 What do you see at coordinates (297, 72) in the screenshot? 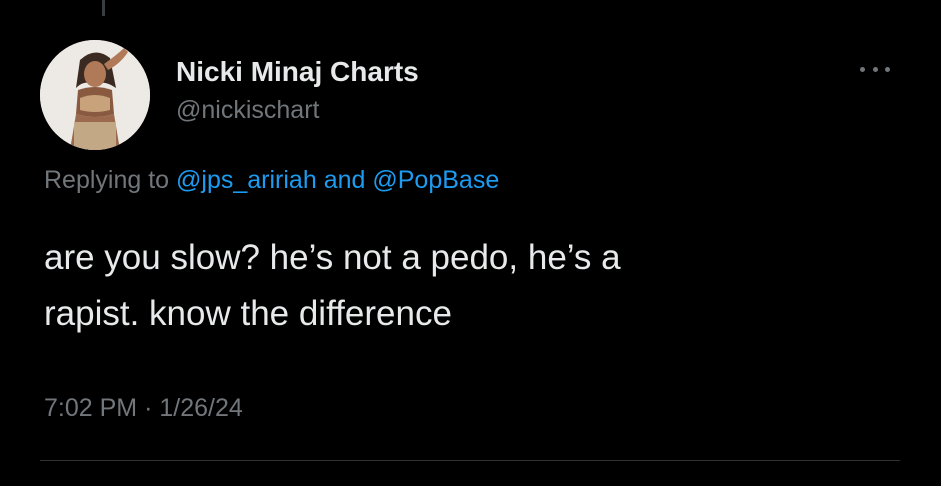
I see `author-display-name: Nicki Minaj Charts` at bounding box center [297, 72].